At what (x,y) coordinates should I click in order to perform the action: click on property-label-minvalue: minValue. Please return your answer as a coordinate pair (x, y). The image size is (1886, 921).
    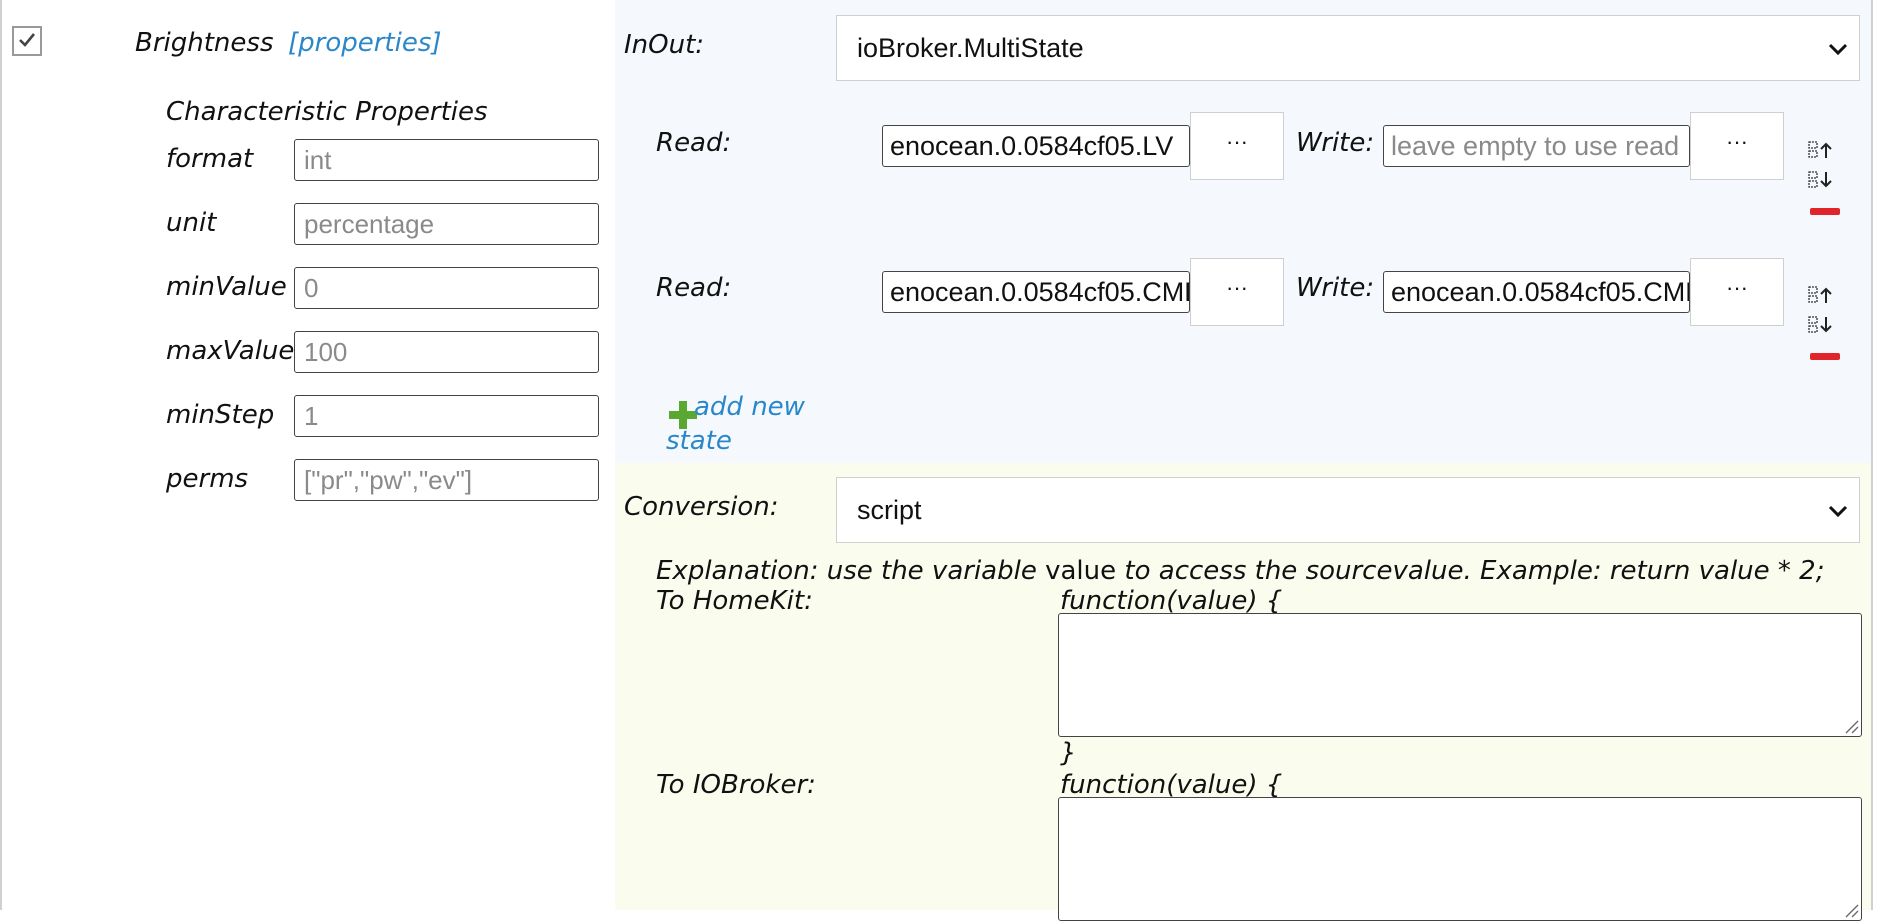
    Looking at the image, I should click on (226, 287).